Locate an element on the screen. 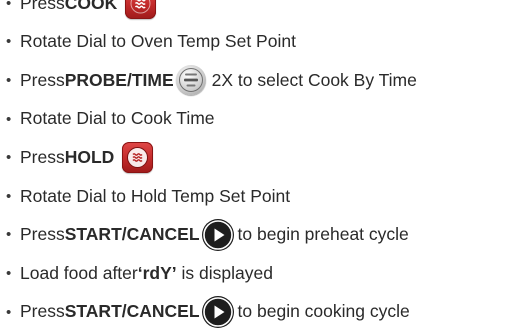 This screenshot has height=334, width=517. step-text: Load food after is located at coordinates (79, 272).